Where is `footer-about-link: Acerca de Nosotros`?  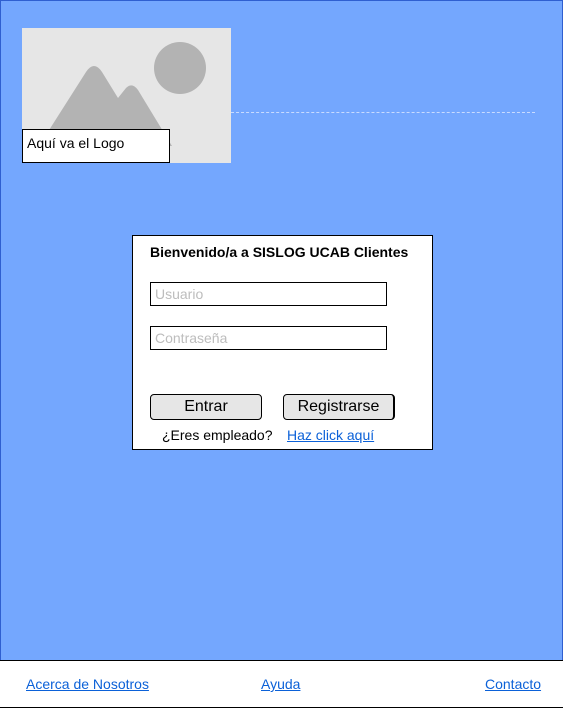 footer-about-link: Acerca de Nosotros is located at coordinates (87, 684).